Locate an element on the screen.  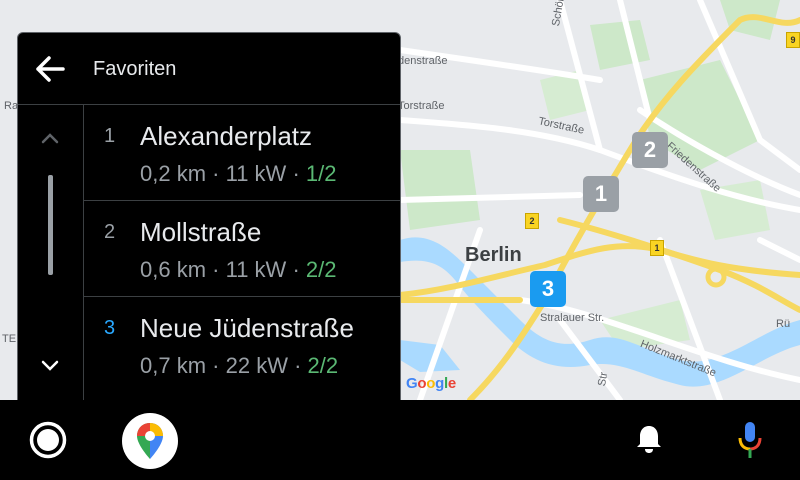
list-item-name: Neue Jüdenstraße is located at coordinates (247, 328).